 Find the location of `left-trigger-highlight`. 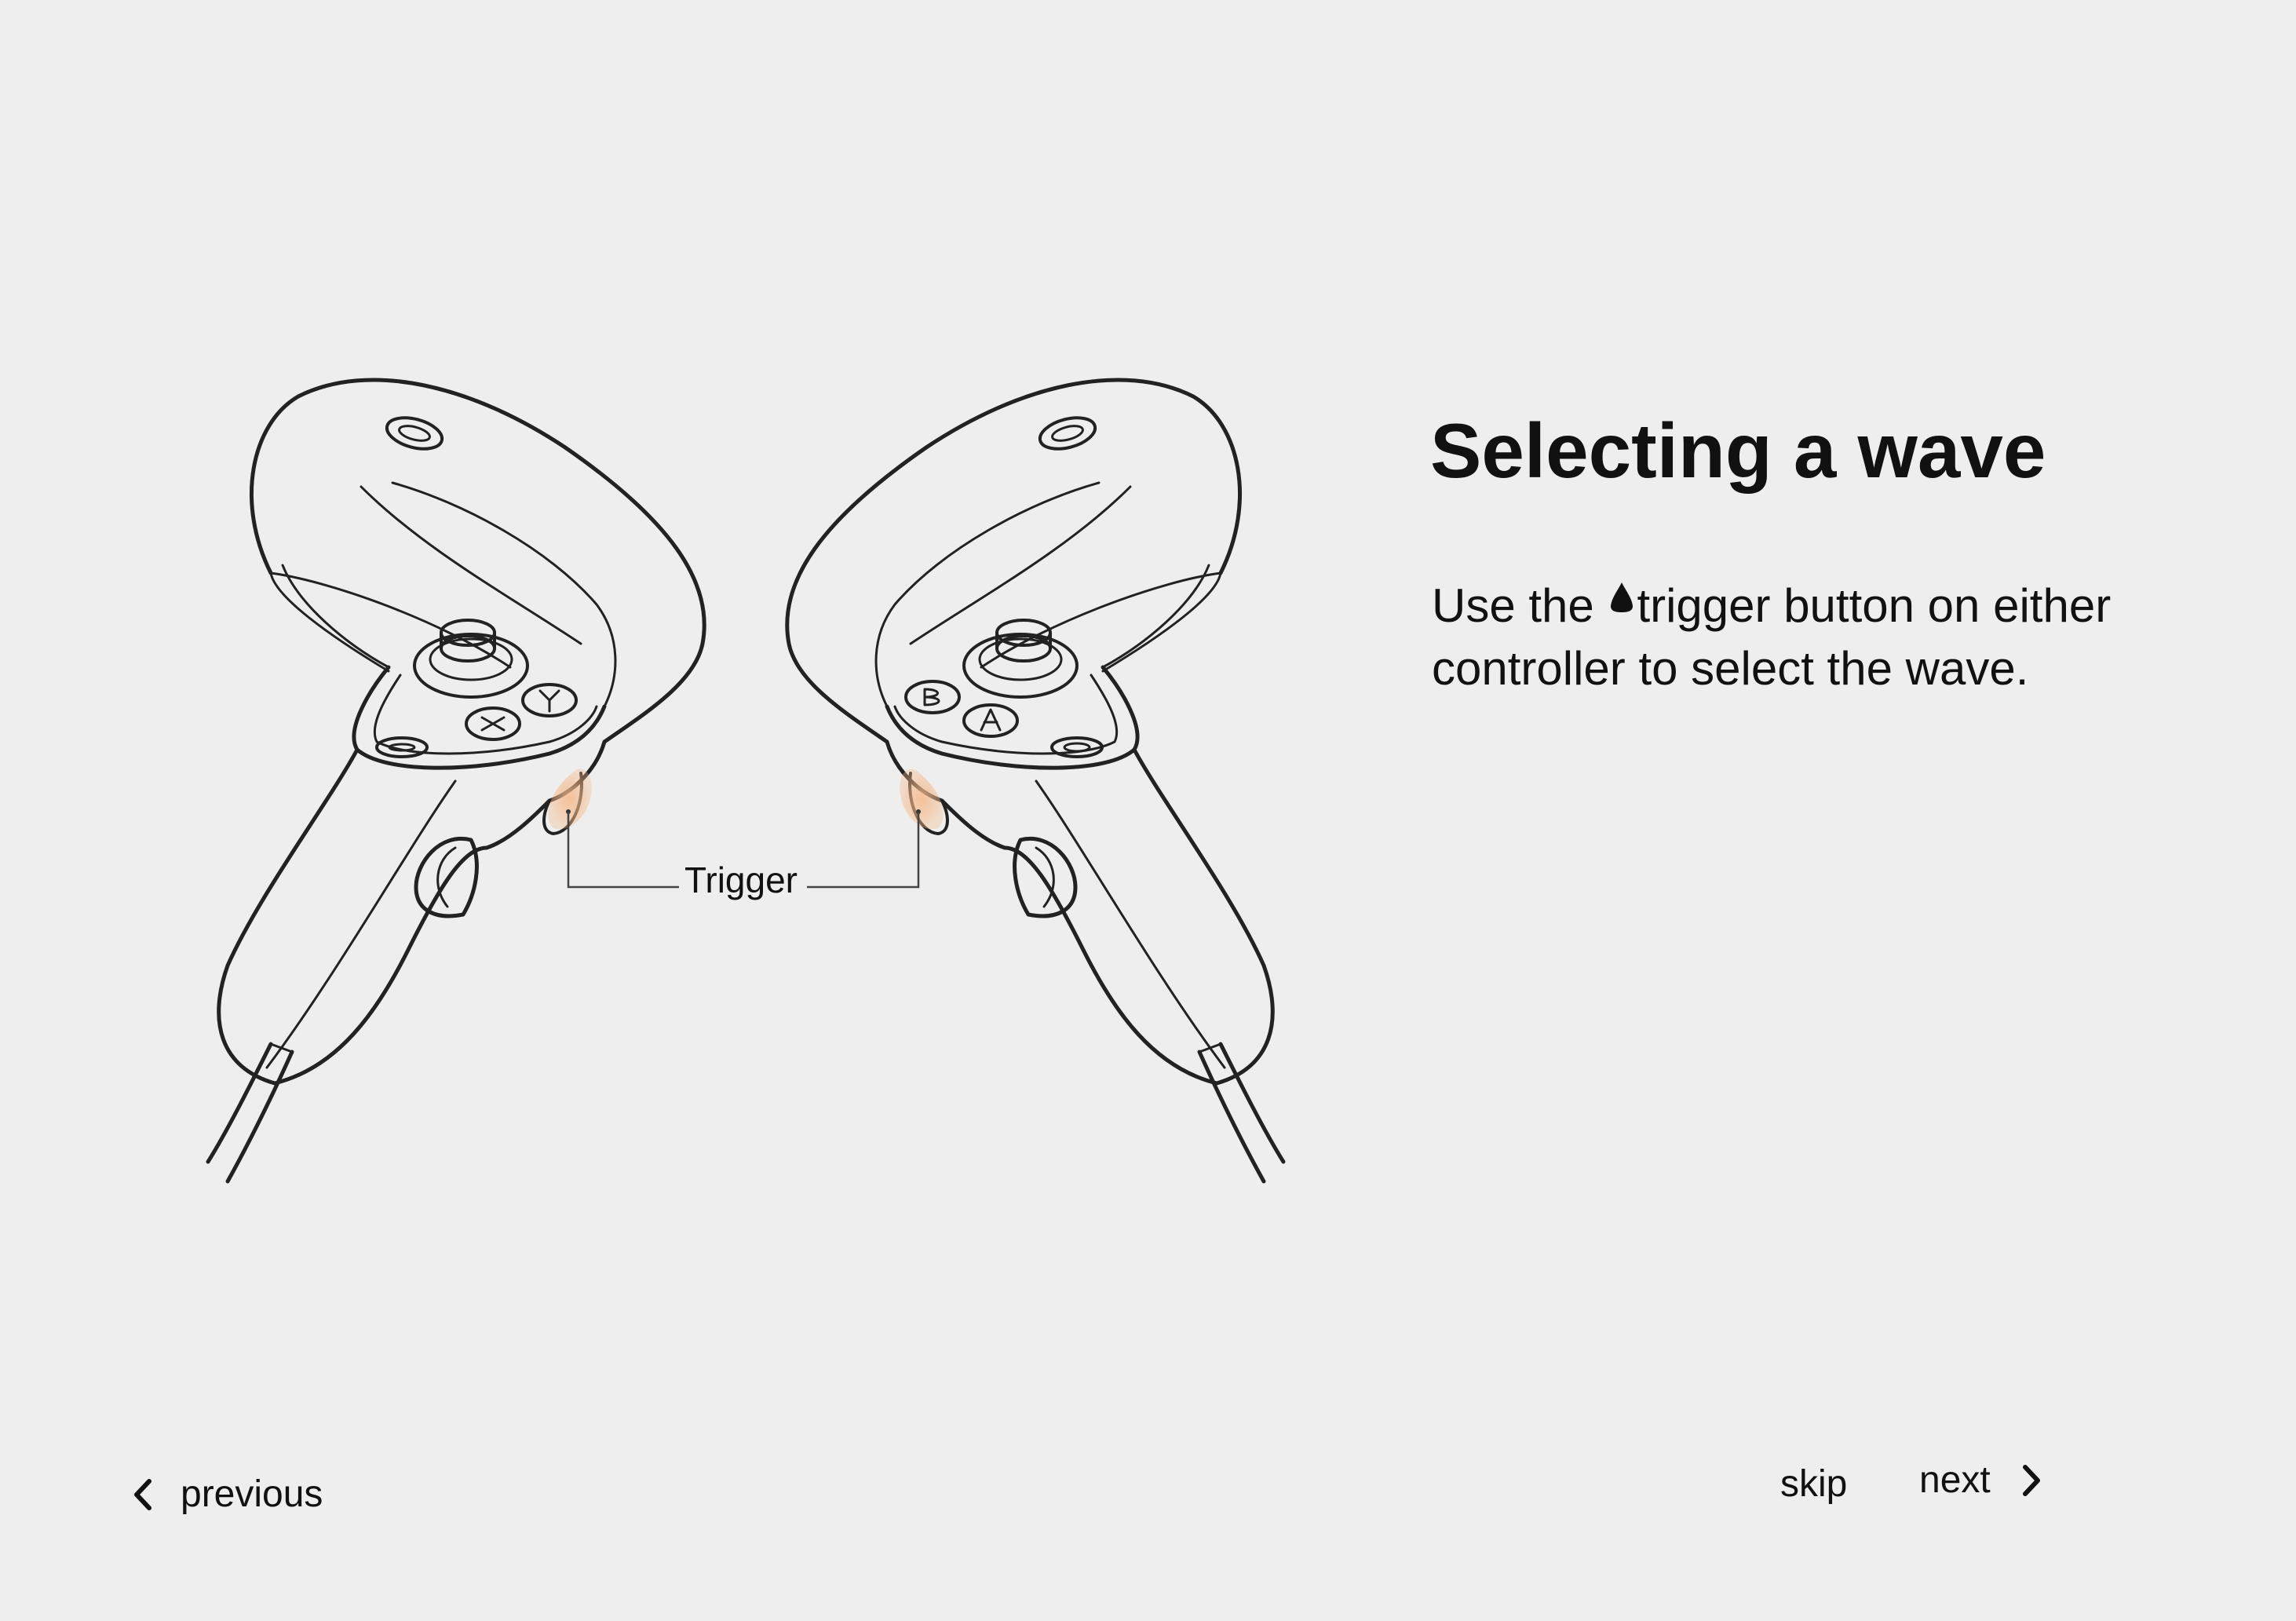

left-trigger-highlight is located at coordinates (570, 800).